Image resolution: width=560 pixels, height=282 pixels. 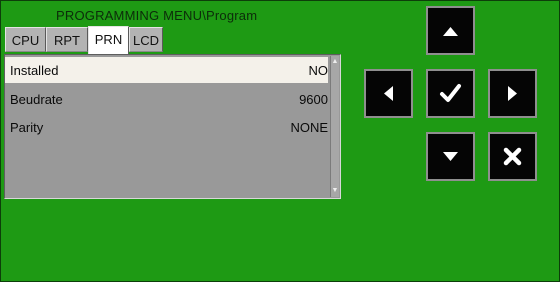 What do you see at coordinates (335, 191) in the screenshot?
I see `scroll-down-icon: ▼` at bounding box center [335, 191].